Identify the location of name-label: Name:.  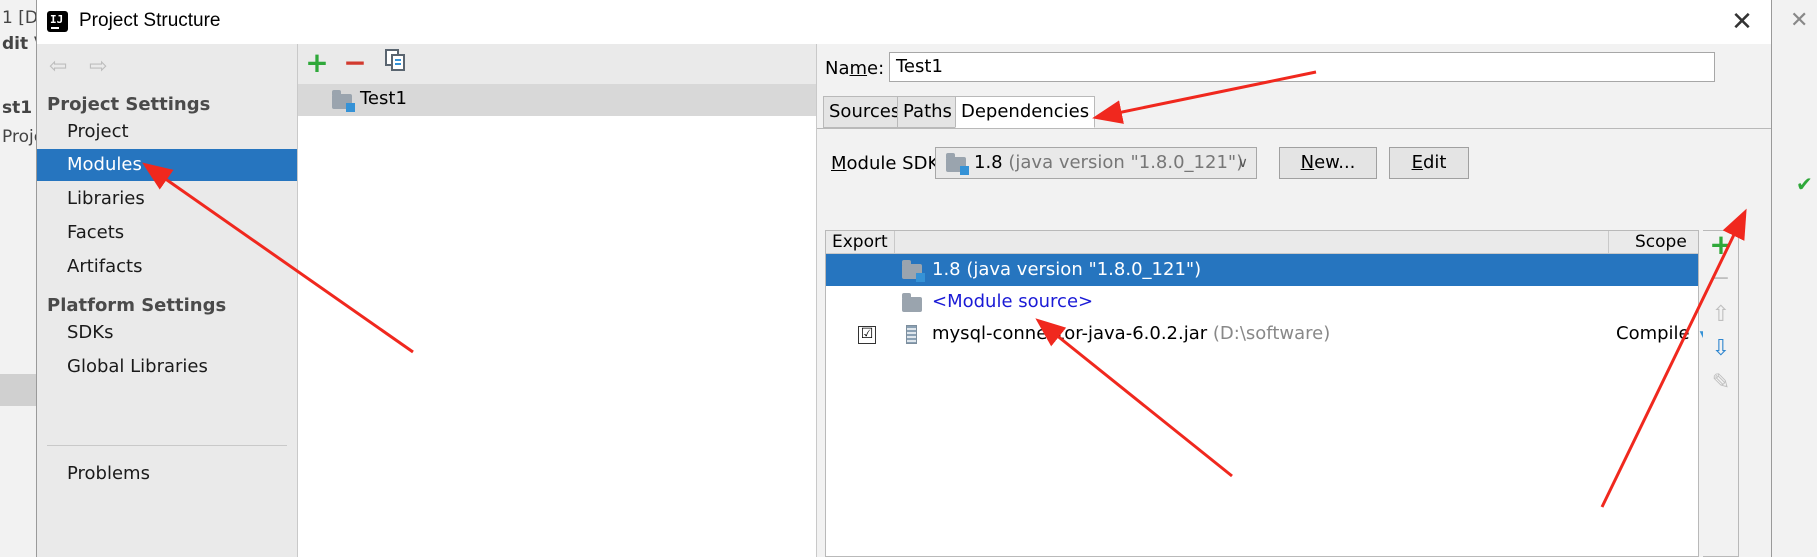
(855, 68).